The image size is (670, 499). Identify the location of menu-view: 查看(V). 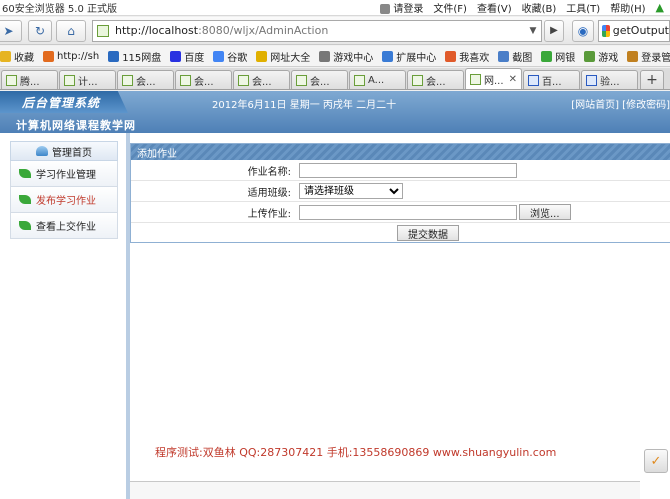
(494, 7).